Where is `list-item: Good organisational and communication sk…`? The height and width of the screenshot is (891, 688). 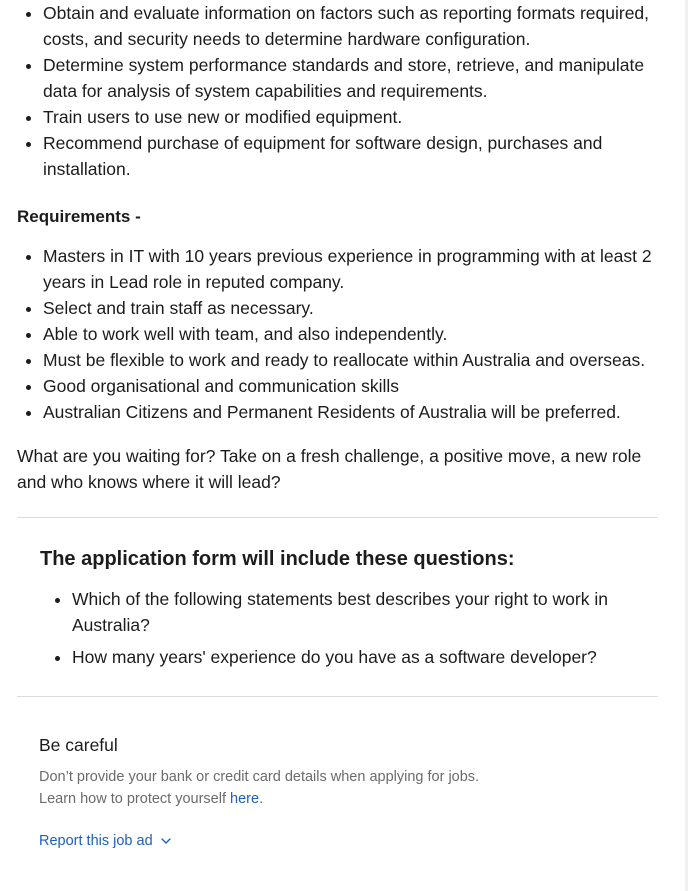
list-item: Good organisational and communication sk… is located at coordinates (350, 386).